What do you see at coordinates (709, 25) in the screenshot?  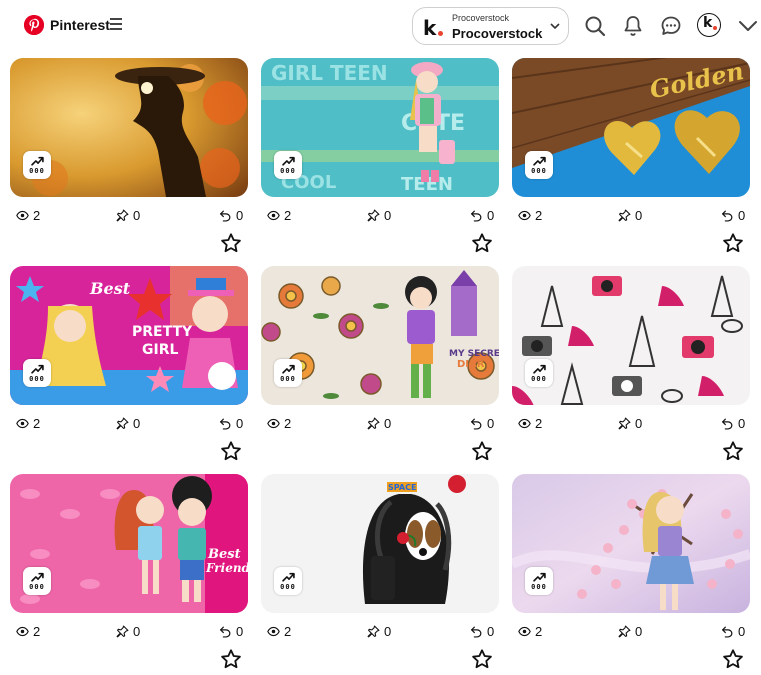 I see `avatar: k` at bounding box center [709, 25].